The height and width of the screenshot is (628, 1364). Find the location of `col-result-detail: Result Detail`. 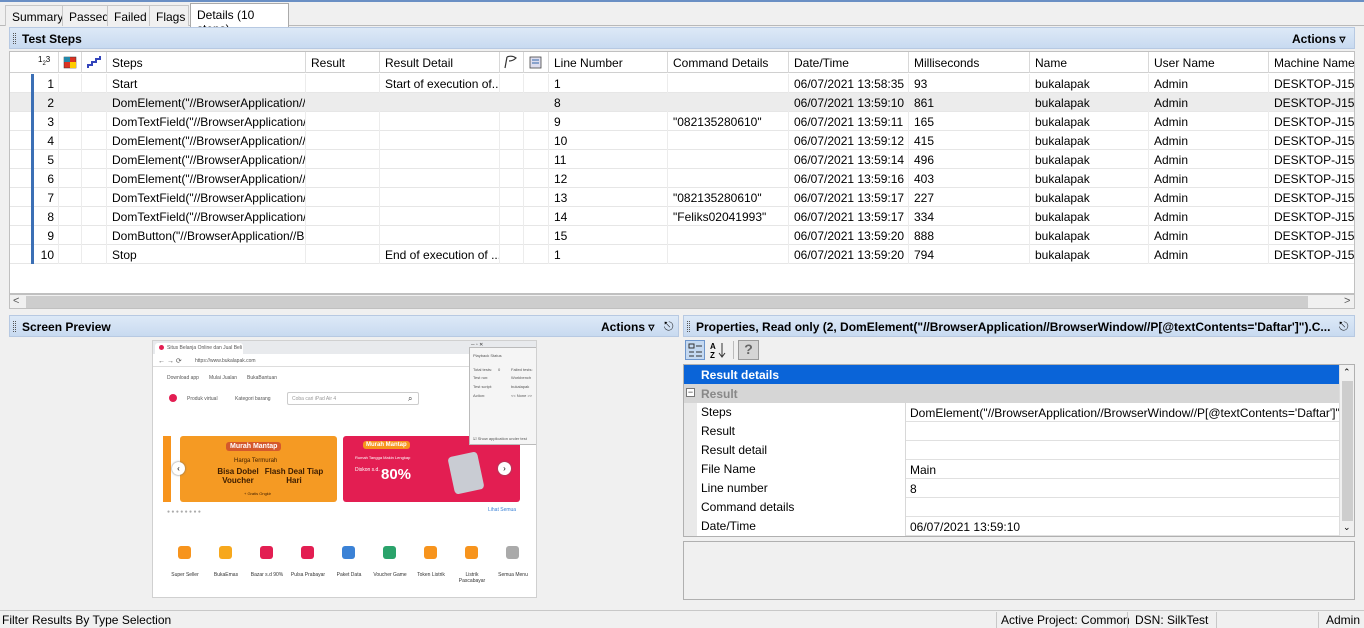

col-result-detail: Result Detail is located at coordinates (440, 62).